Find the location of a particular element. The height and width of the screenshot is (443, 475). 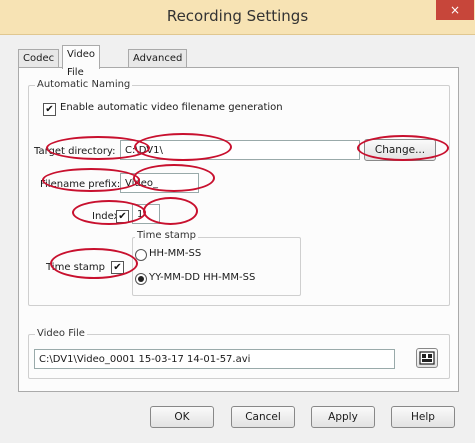

time-stamp-label: Time stamp is located at coordinates (75, 267).